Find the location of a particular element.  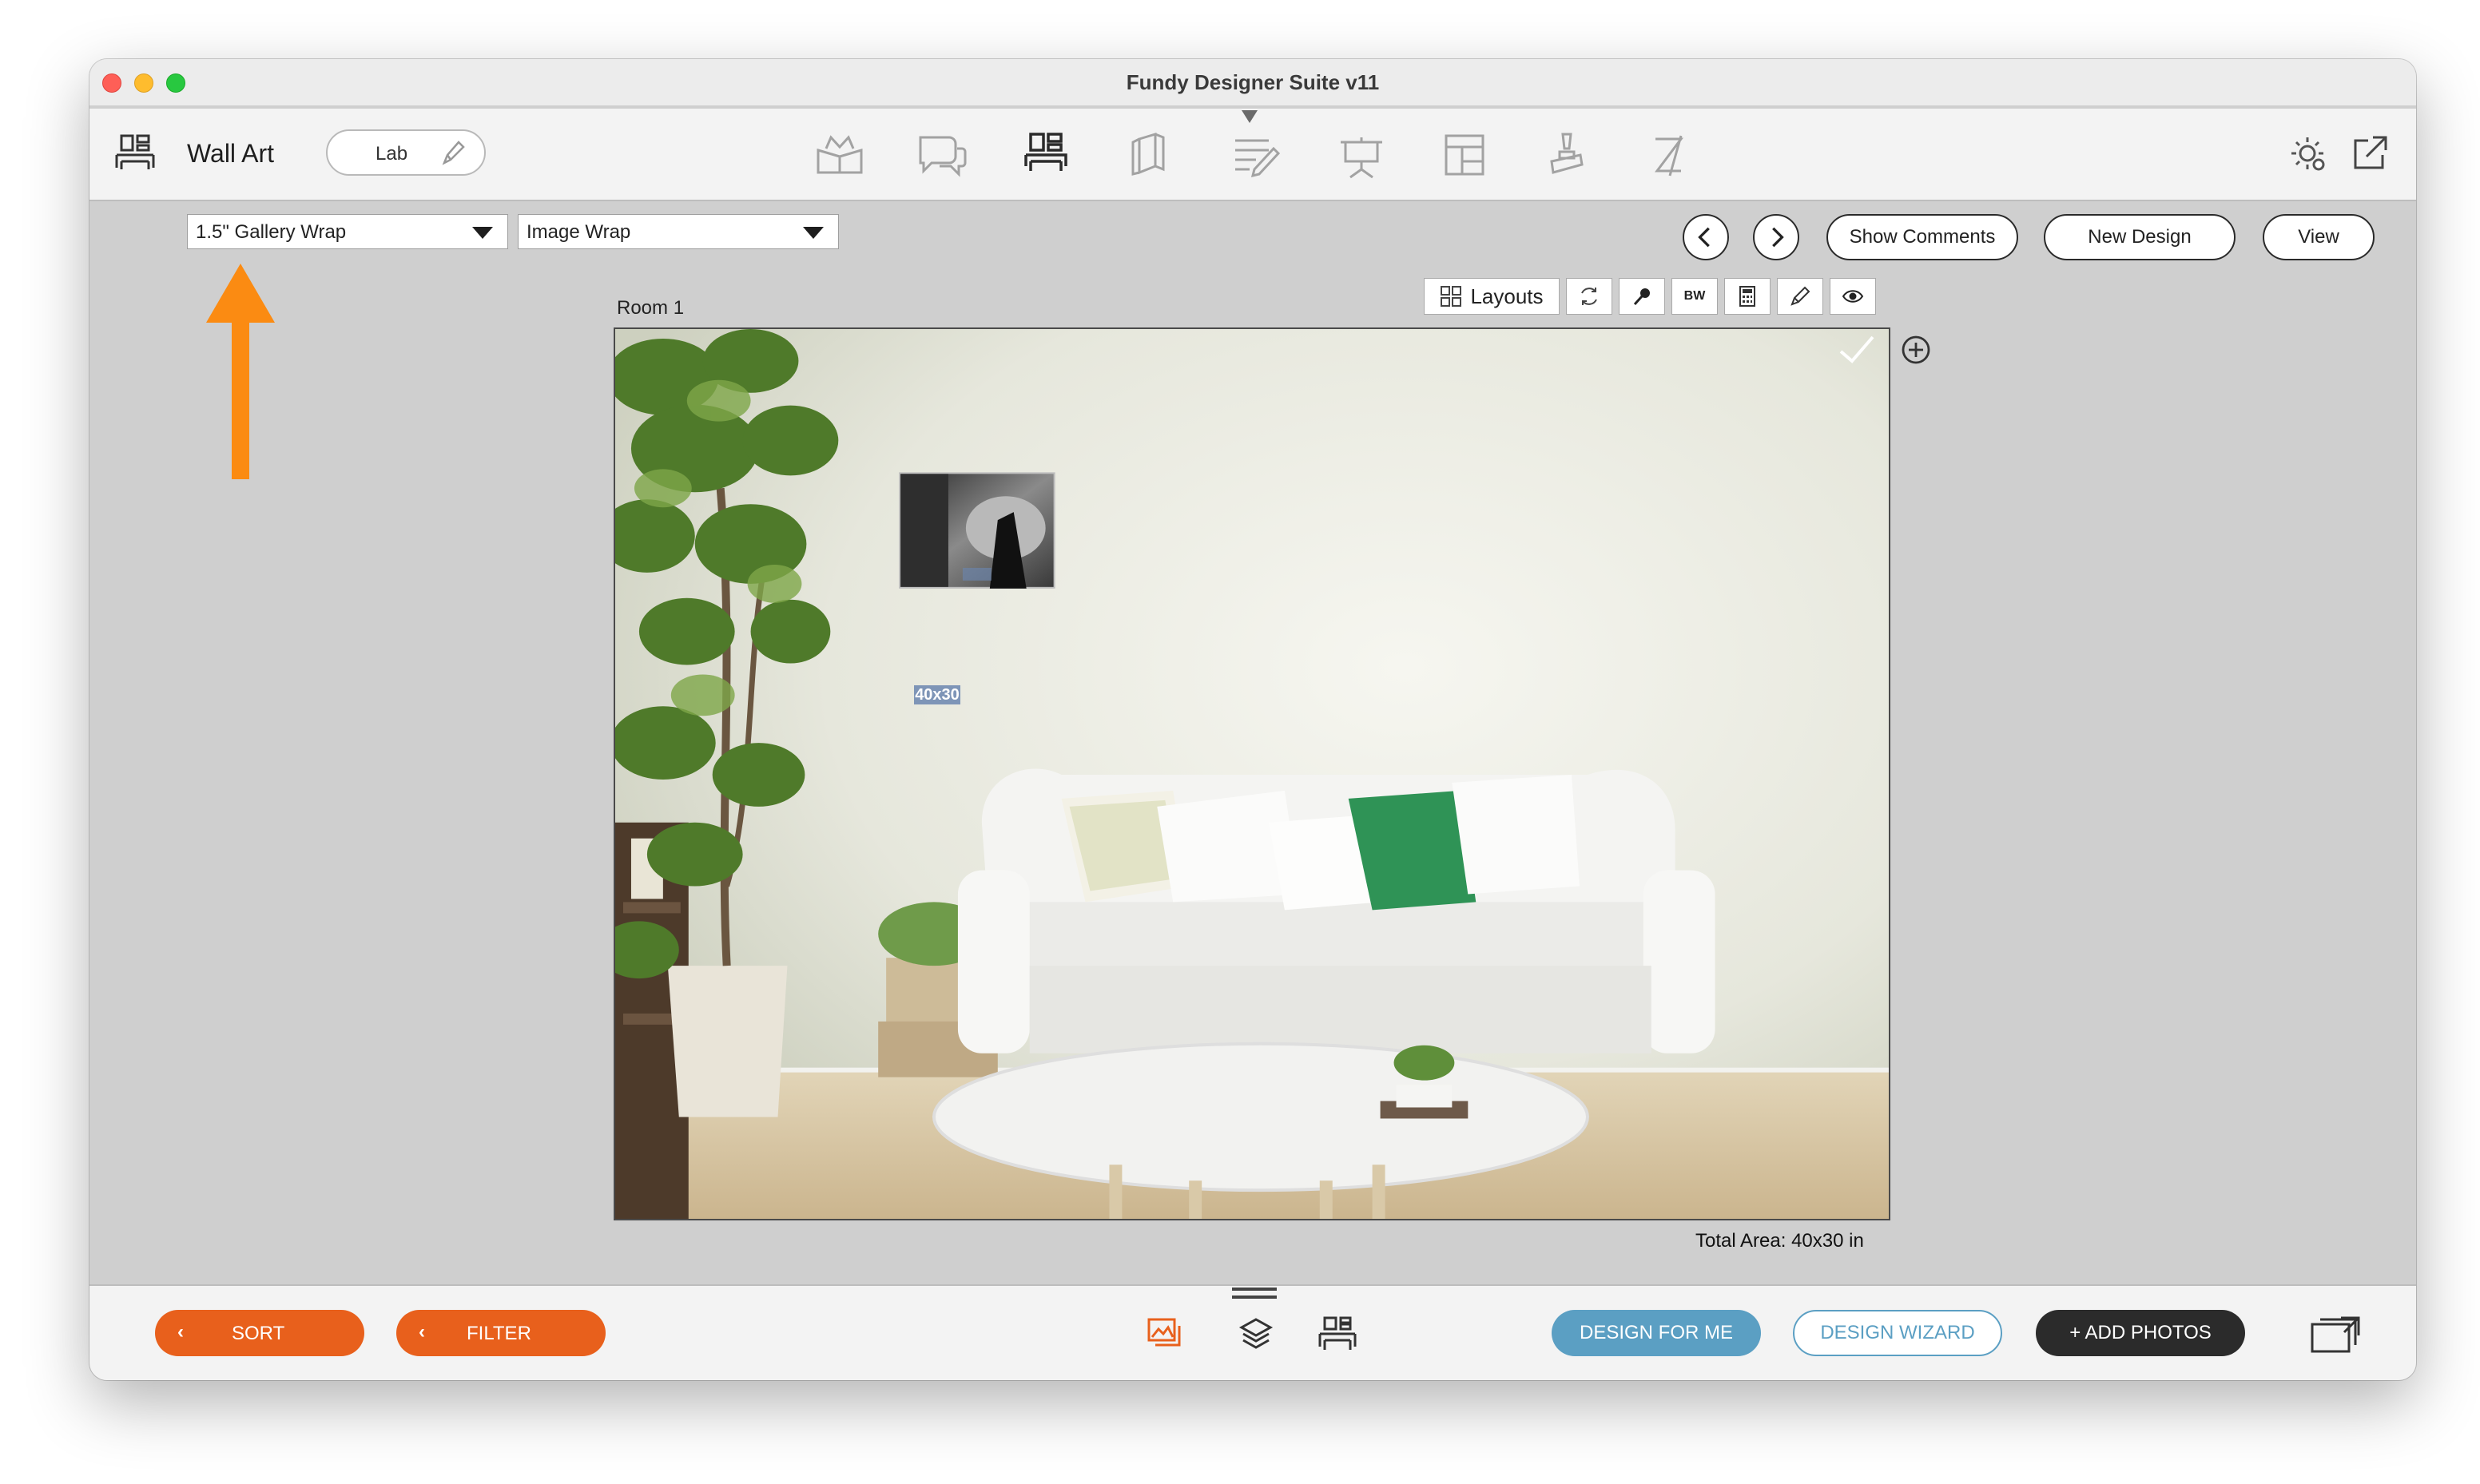

previous-button is located at coordinates (1706, 237).